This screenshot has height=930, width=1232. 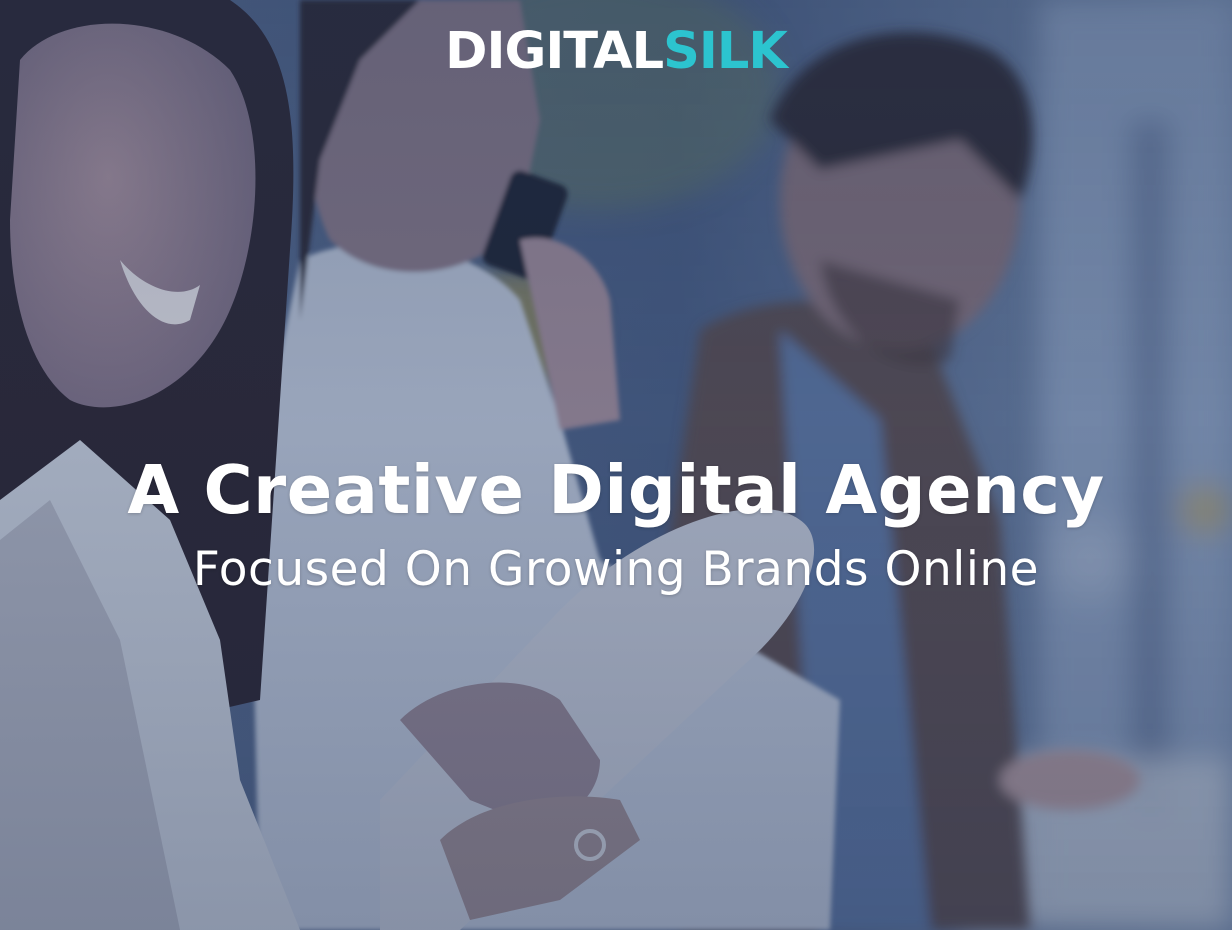 I want to click on hero-title: A Creative Digital Agency, so click(x=616, y=490).